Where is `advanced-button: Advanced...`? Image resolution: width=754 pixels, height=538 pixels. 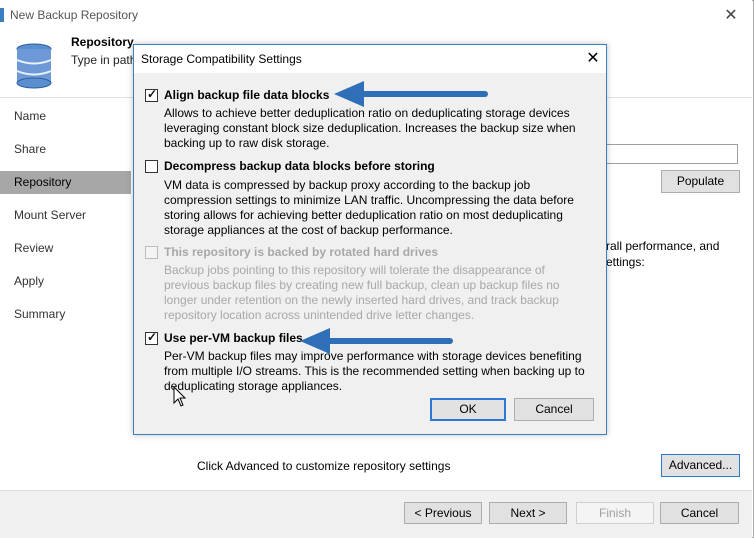 advanced-button: Advanced... is located at coordinates (700, 465).